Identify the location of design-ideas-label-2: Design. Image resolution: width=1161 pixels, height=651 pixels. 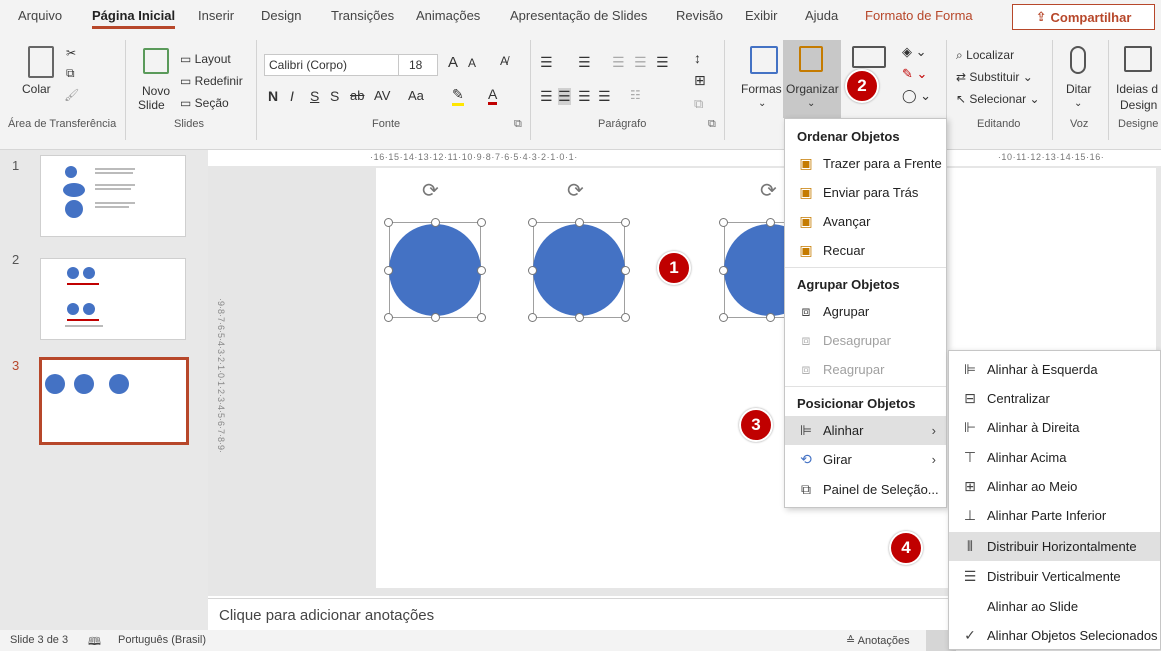
(1138, 105).